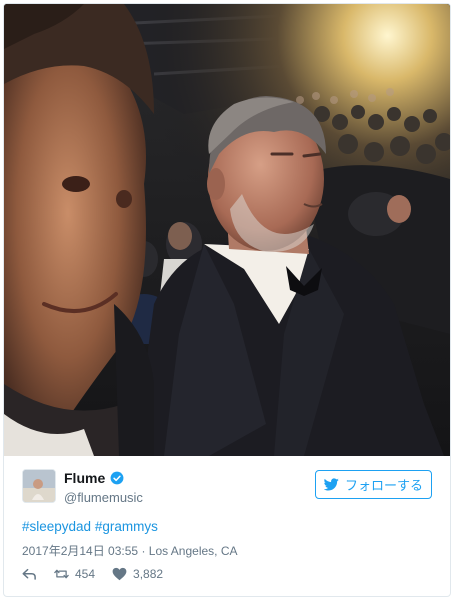 Image resolution: width=456 pixels, height=604 pixels. What do you see at coordinates (103, 497) in the screenshot?
I see `author-screen-name: @flumemusic` at bounding box center [103, 497].